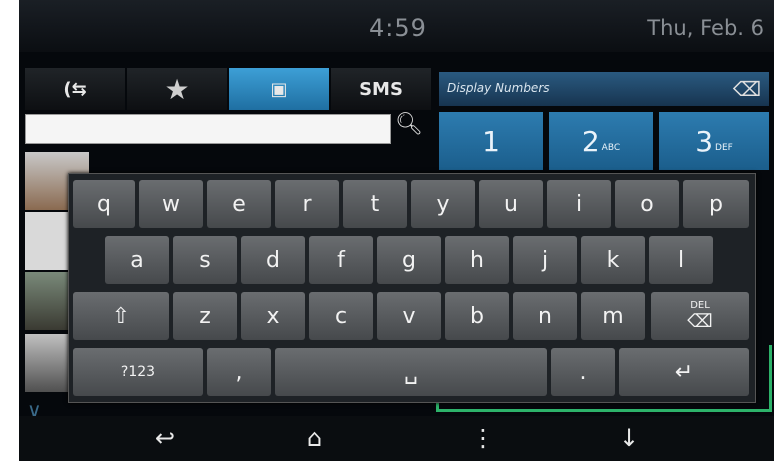  I want to click on key-n: n, so click(545, 316).